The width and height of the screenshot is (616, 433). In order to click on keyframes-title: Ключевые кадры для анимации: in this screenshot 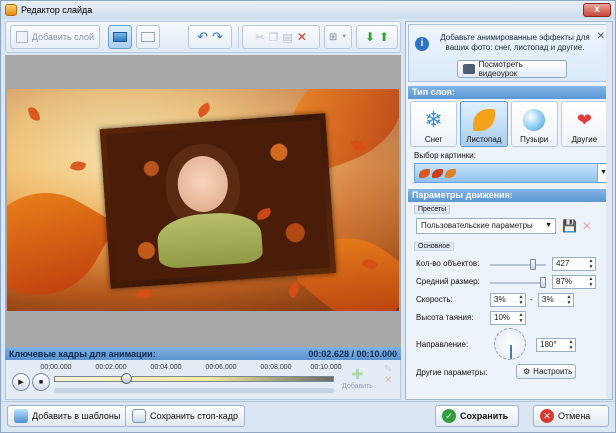, I will do `click(82, 353)`.